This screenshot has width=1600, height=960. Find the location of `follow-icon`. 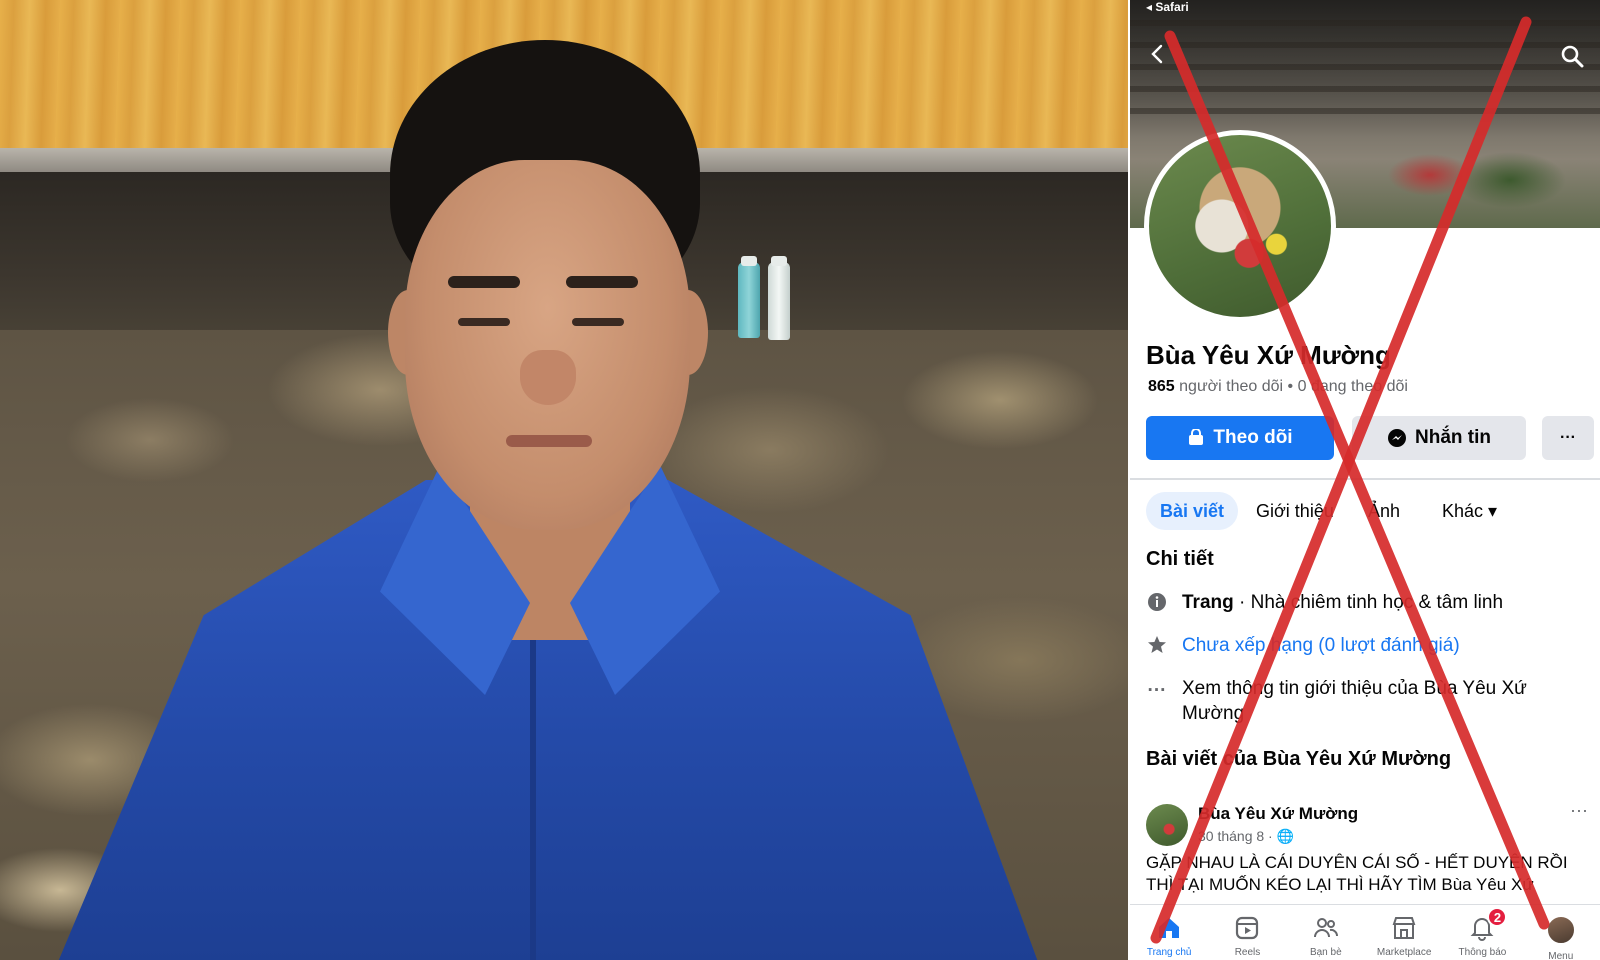

follow-icon is located at coordinates (1196, 437).